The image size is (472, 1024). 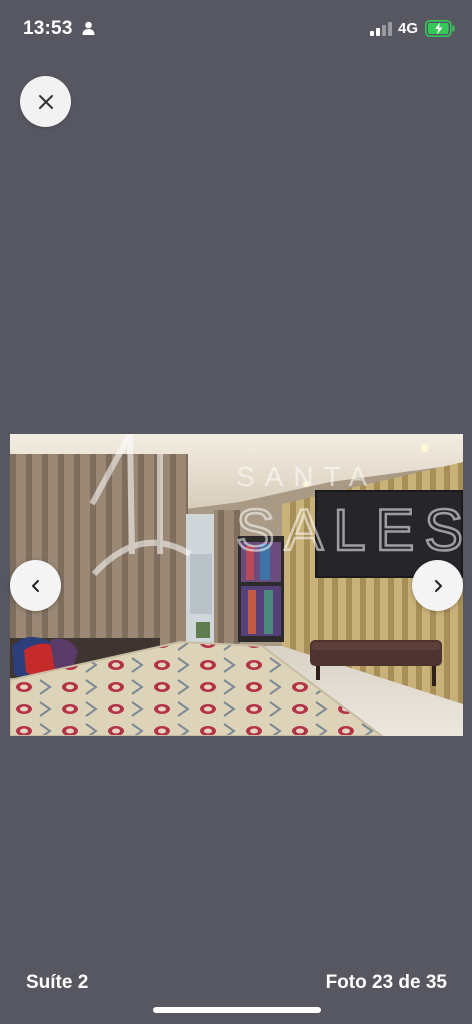 What do you see at coordinates (48, 28) in the screenshot?
I see `status-time: 13:53` at bounding box center [48, 28].